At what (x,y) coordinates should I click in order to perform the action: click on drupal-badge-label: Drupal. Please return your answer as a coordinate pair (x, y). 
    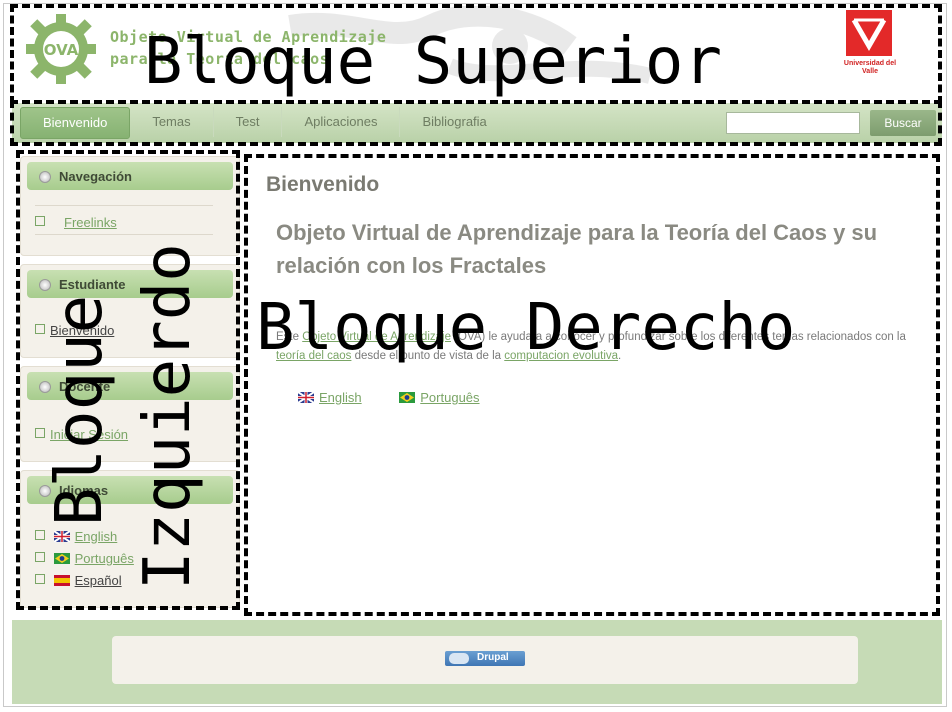
    Looking at the image, I should click on (493, 657).